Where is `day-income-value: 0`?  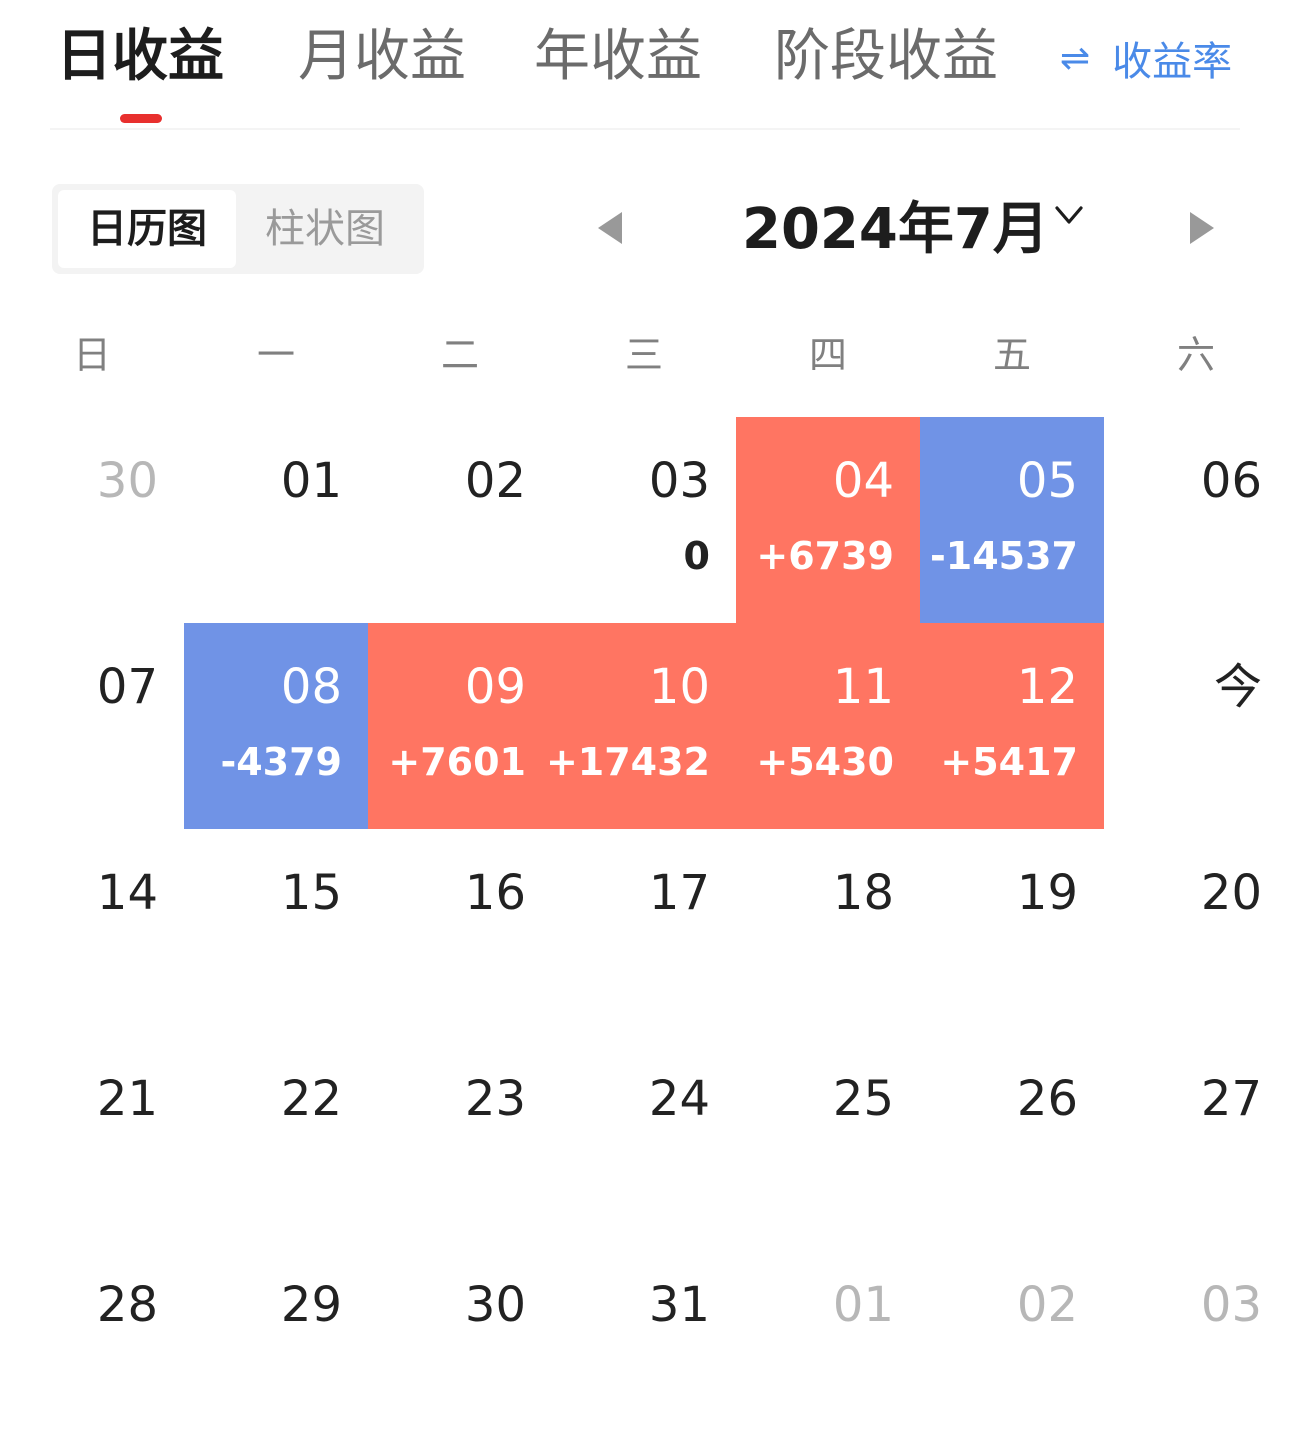 day-income-value: 0 is located at coordinates (696, 556).